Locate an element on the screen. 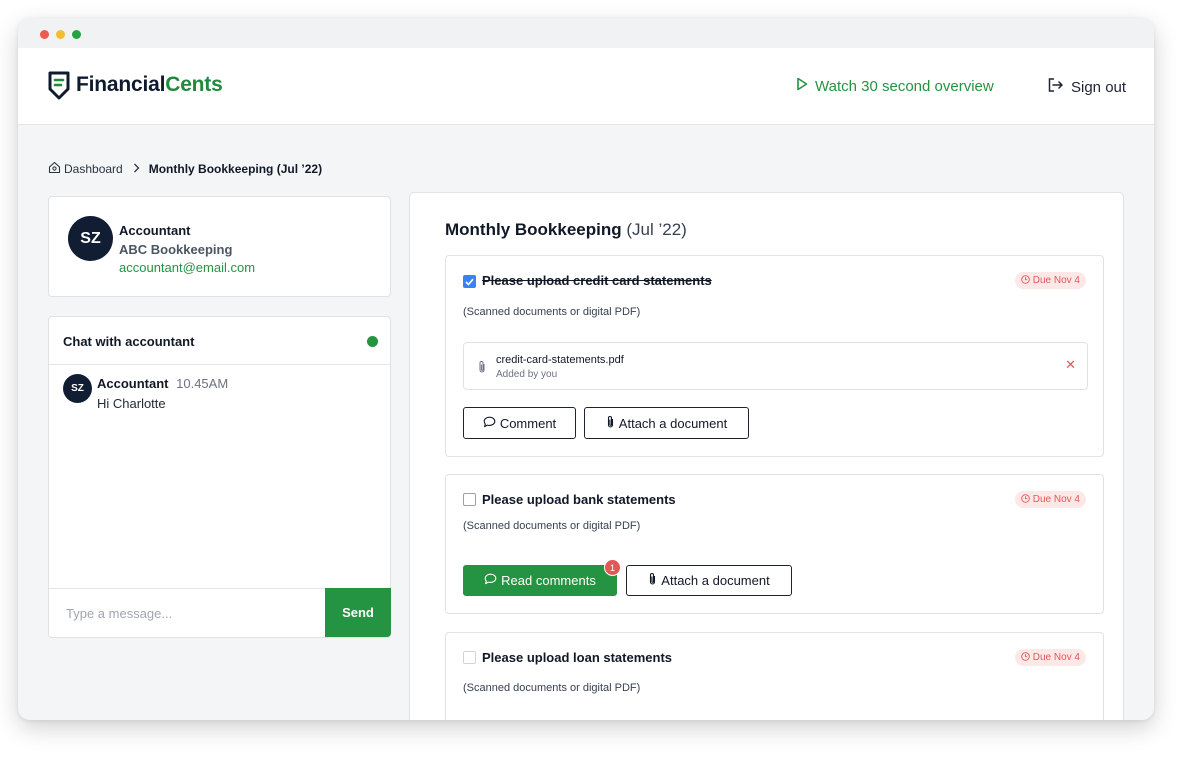 The width and height of the screenshot is (1196, 762). watch-overview-label: Watch 30 second overview is located at coordinates (904, 86).